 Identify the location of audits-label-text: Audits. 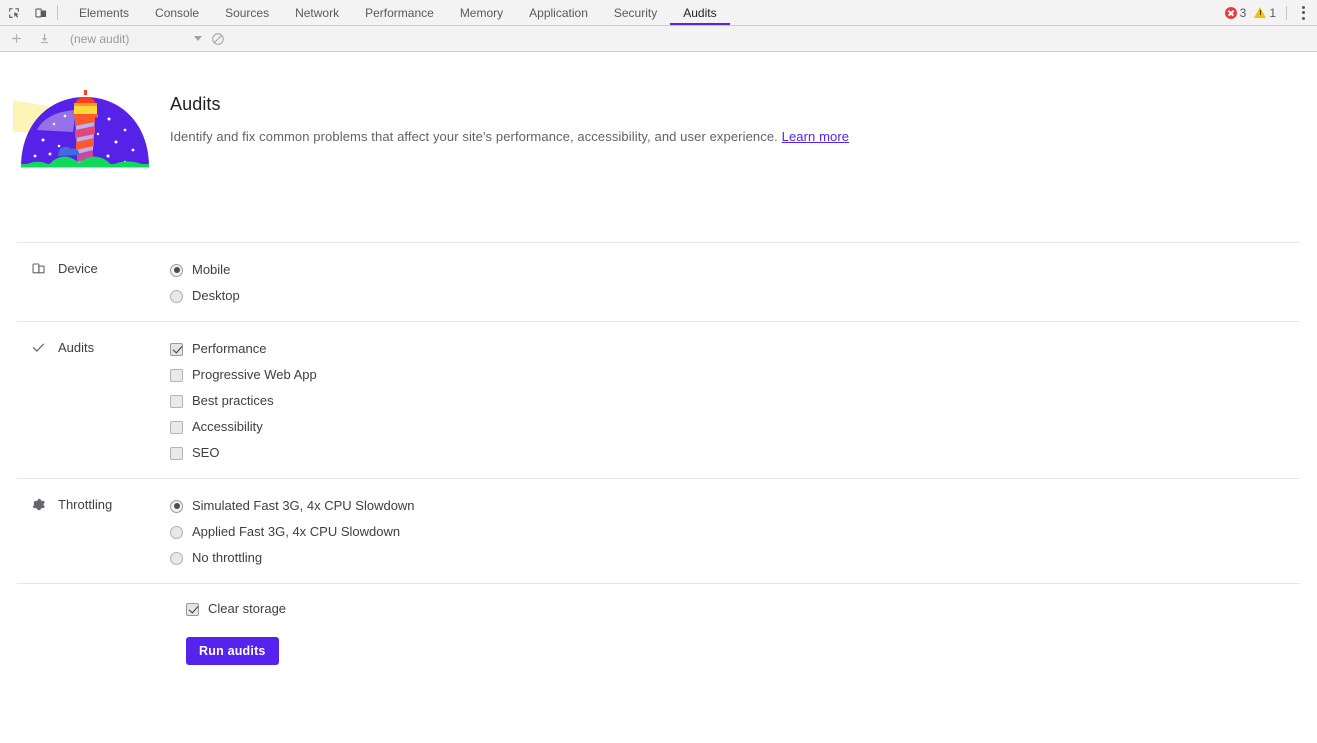
(76, 347).